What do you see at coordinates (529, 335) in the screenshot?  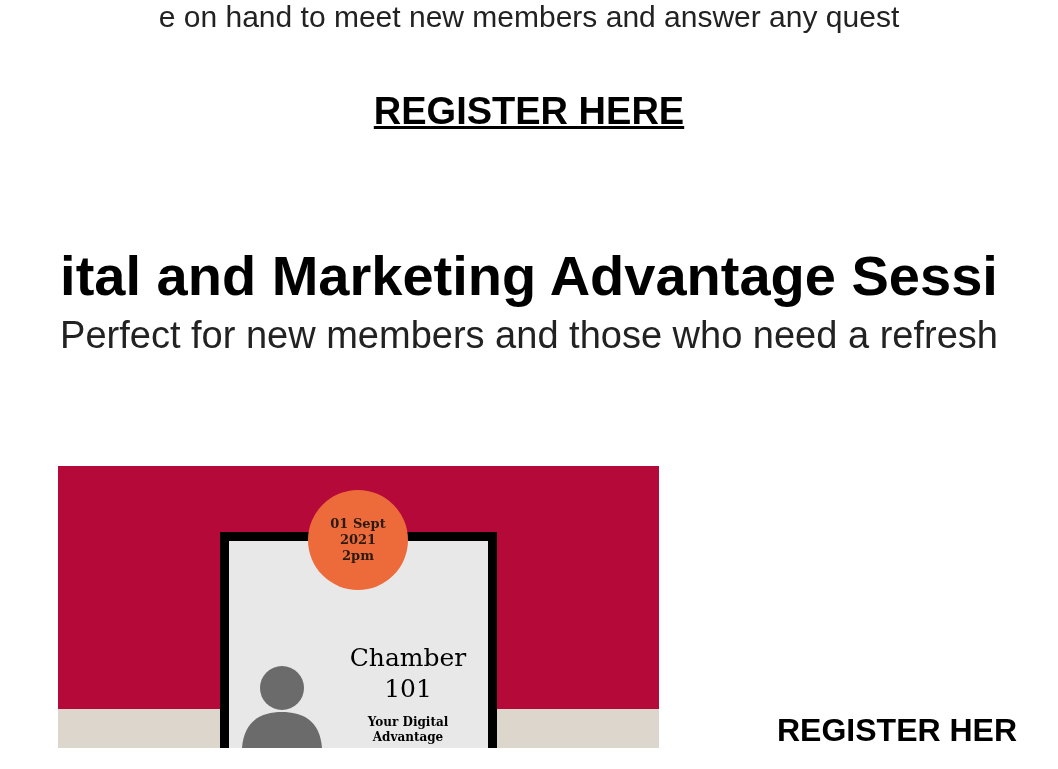 I see `section-subtitle: Perfect for new members and those who need a refresh` at bounding box center [529, 335].